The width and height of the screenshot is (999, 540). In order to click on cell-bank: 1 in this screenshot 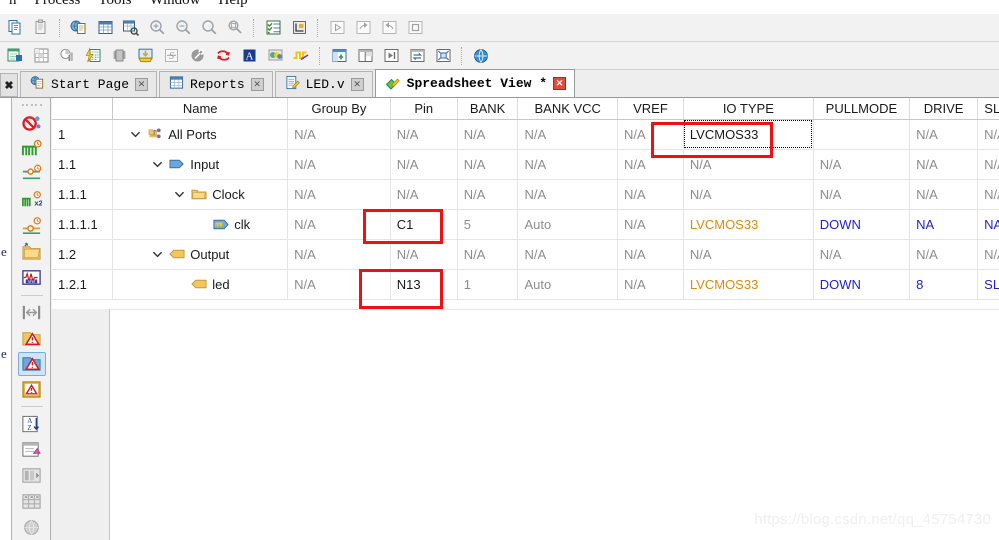, I will do `click(488, 284)`.